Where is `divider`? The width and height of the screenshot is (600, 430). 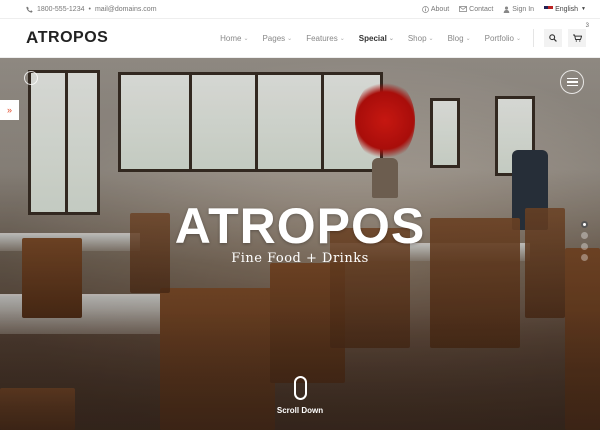
divider is located at coordinates (533, 38).